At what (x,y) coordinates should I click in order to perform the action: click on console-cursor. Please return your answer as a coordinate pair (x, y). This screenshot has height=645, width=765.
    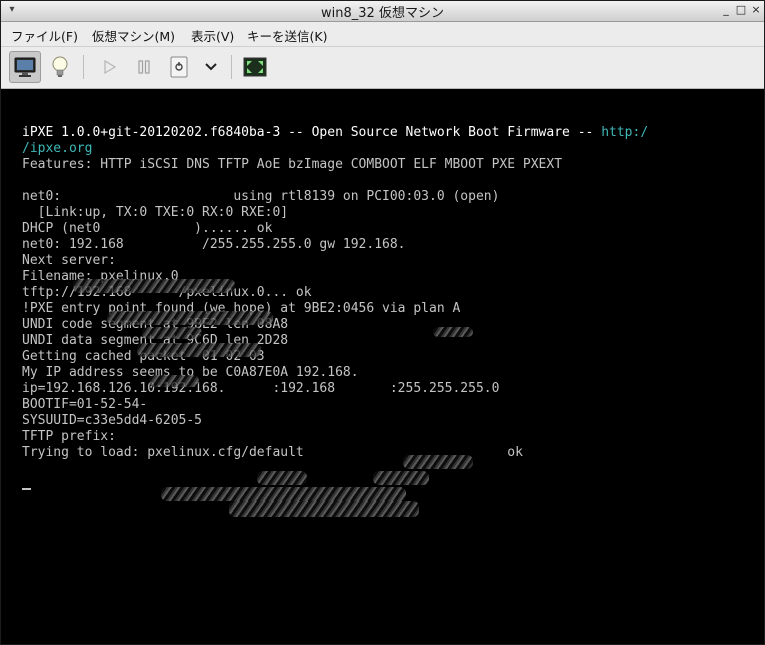
    Looking at the image, I should click on (26, 489).